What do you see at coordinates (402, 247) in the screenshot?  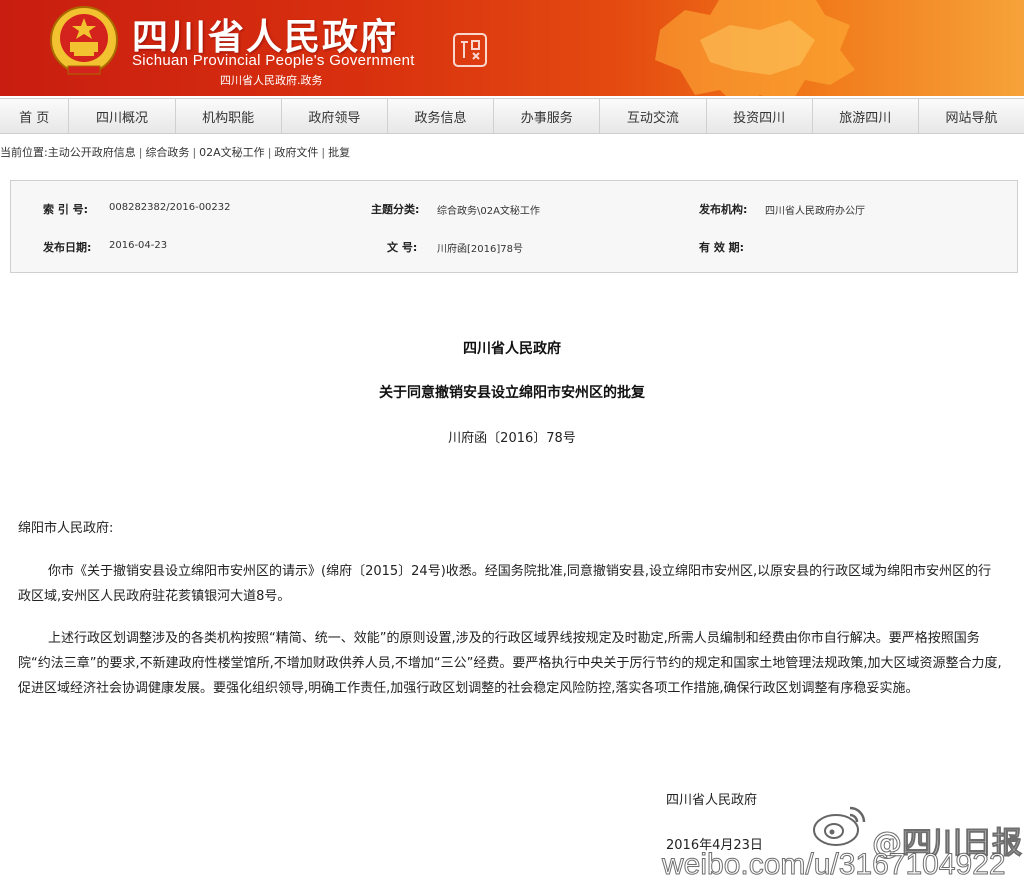 I see `docno-label: 文 号:` at bounding box center [402, 247].